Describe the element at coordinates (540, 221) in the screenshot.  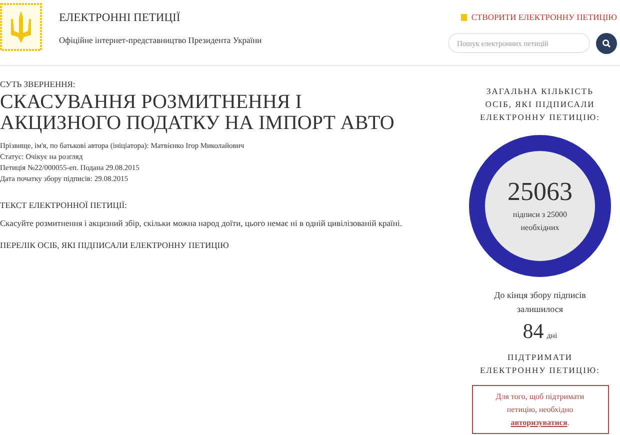
I see `signature-caption: підписи з 25000 необхідних` at that location.